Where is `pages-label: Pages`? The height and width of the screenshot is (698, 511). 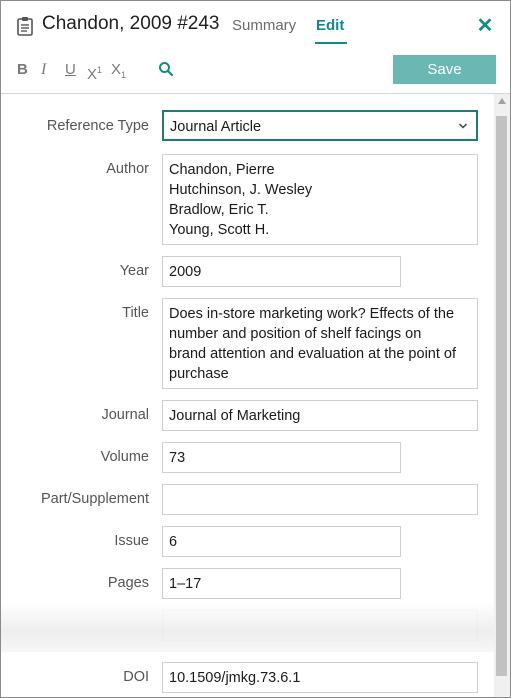
pages-label: Pages is located at coordinates (128, 583).